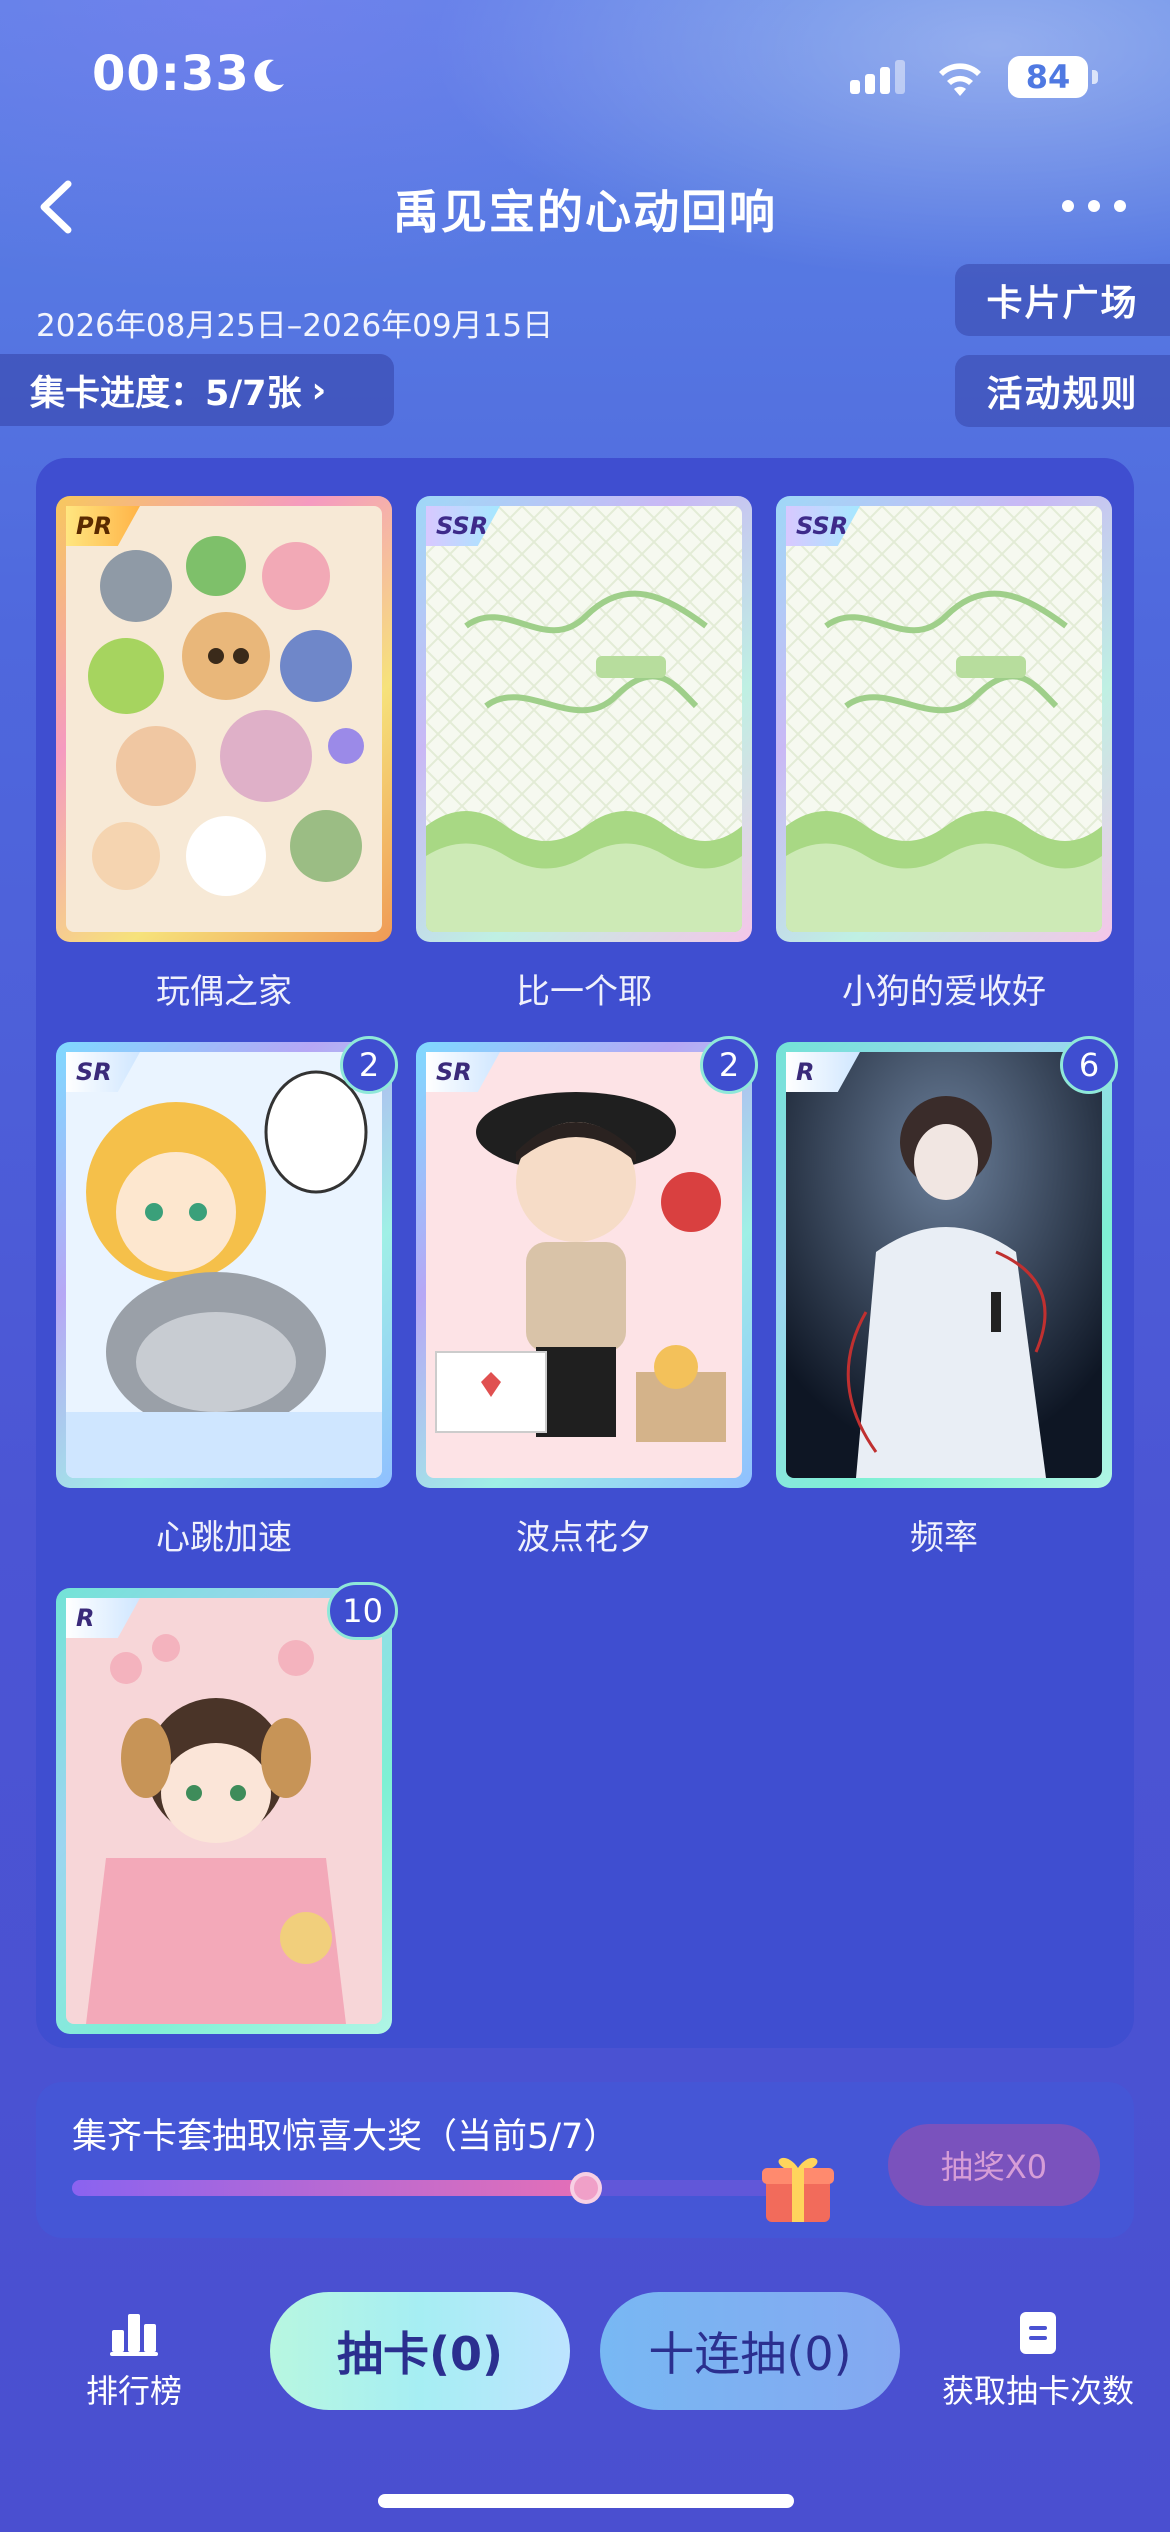 The height and width of the screenshot is (2532, 1170). I want to click on card-frame: R 10, so click(227, 1808).